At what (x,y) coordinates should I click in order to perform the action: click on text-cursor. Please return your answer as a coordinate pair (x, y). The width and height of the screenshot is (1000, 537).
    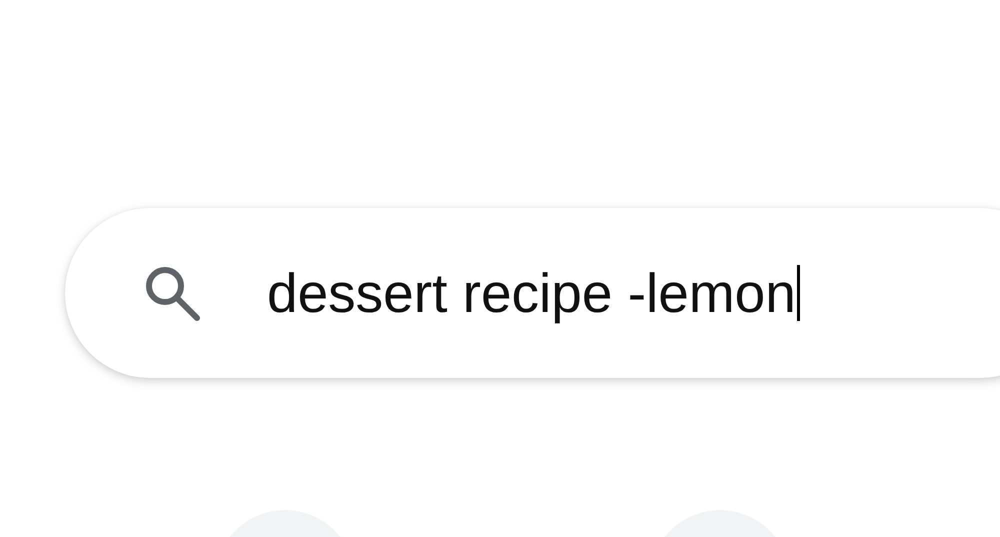
    Looking at the image, I should click on (798, 293).